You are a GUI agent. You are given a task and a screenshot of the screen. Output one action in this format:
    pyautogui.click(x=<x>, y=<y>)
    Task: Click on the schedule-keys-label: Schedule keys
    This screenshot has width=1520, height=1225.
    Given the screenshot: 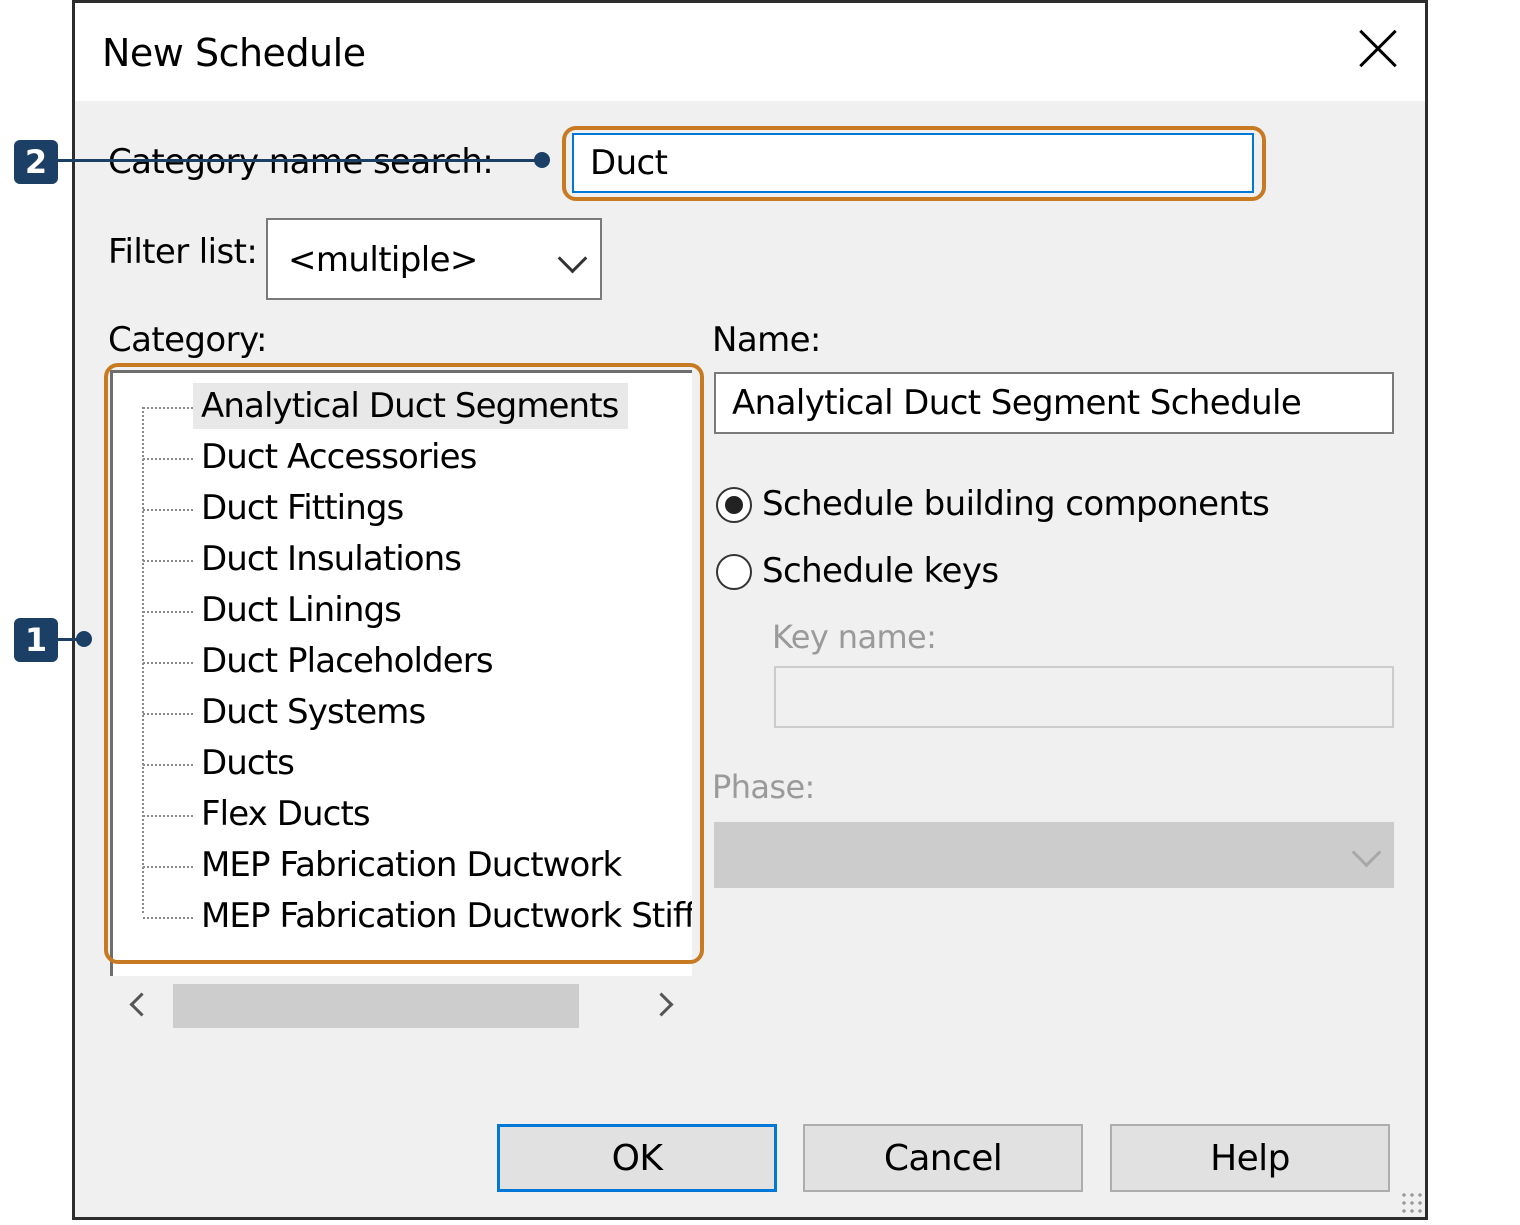 What is the action you would take?
    pyautogui.click(x=880, y=571)
    